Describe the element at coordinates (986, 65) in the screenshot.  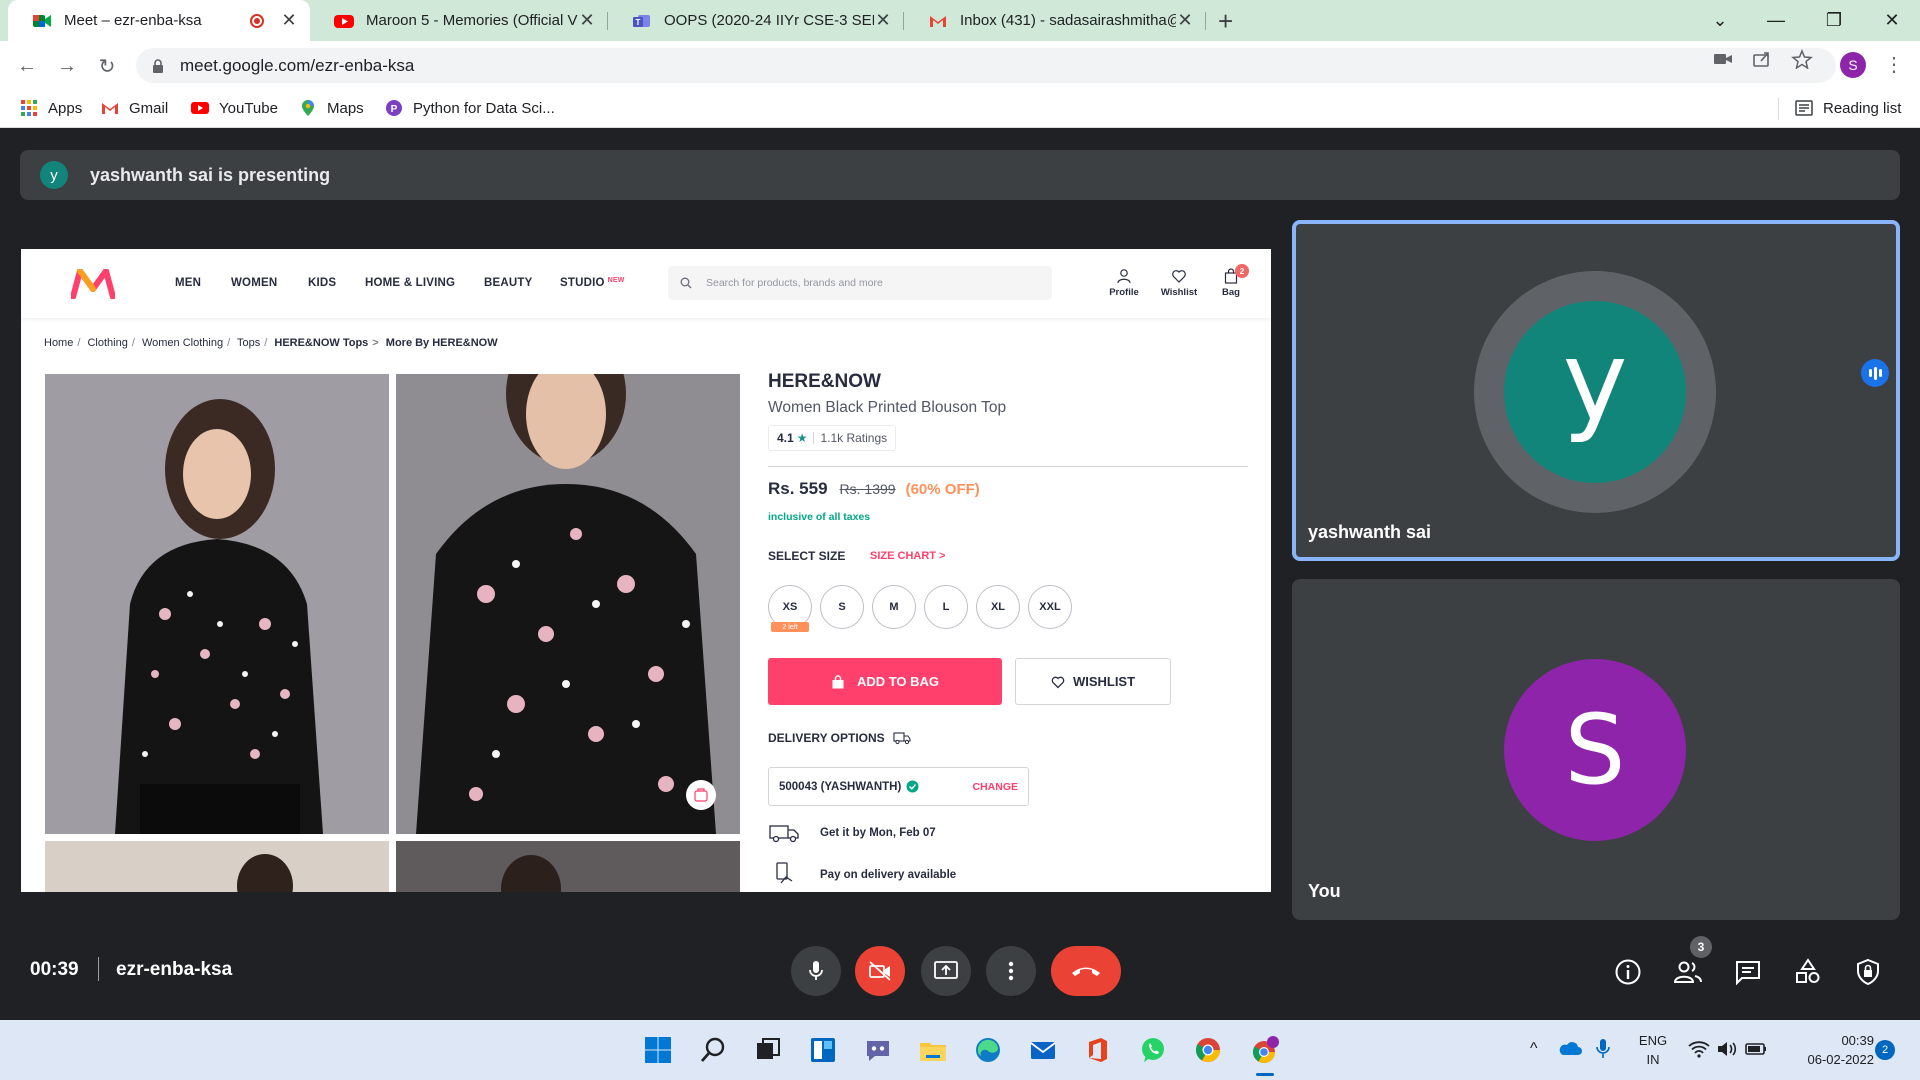
I see `address-bar: meet.google.com/ezr-enba-ksa` at that location.